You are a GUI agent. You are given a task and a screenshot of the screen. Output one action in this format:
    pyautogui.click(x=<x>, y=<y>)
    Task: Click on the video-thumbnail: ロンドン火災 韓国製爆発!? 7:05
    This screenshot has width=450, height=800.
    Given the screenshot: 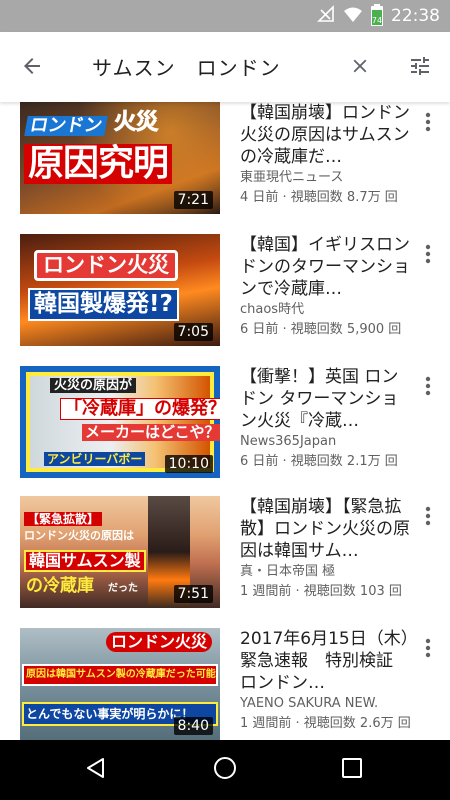 What is the action you would take?
    pyautogui.click(x=120, y=290)
    